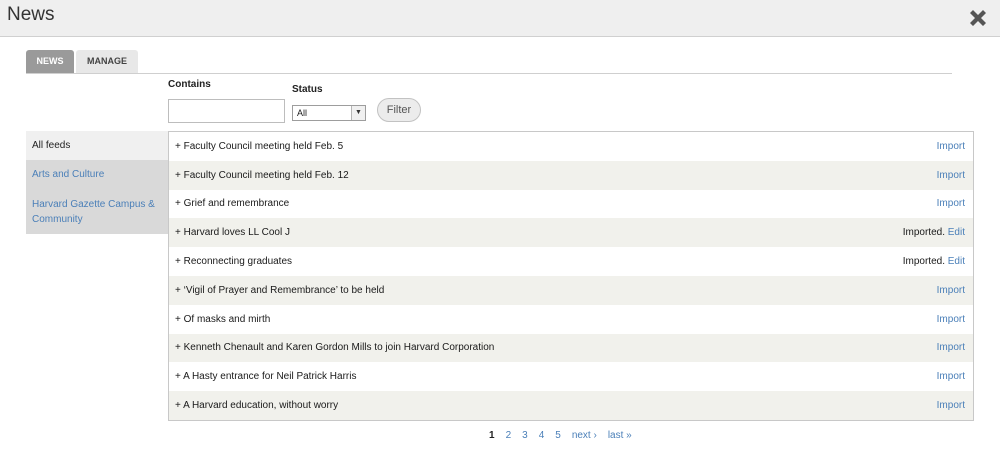 The image size is (1000, 470). I want to click on page-link: 4, so click(542, 435).